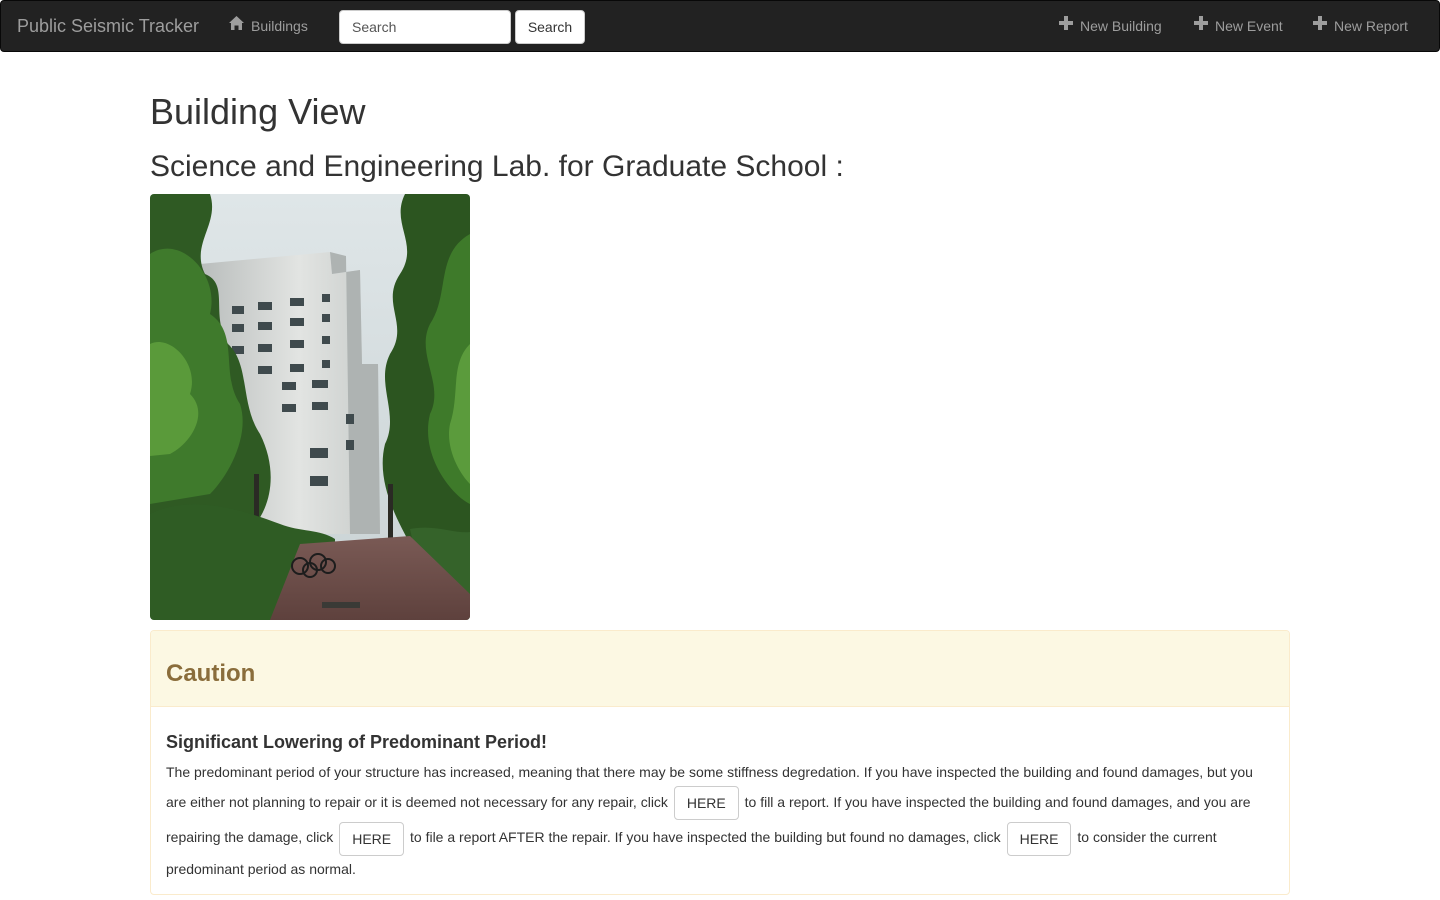 This screenshot has width=1440, height=900. What do you see at coordinates (108, 26) in the screenshot?
I see `brand-link: Public Seismic Tracker` at bounding box center [108, 26].